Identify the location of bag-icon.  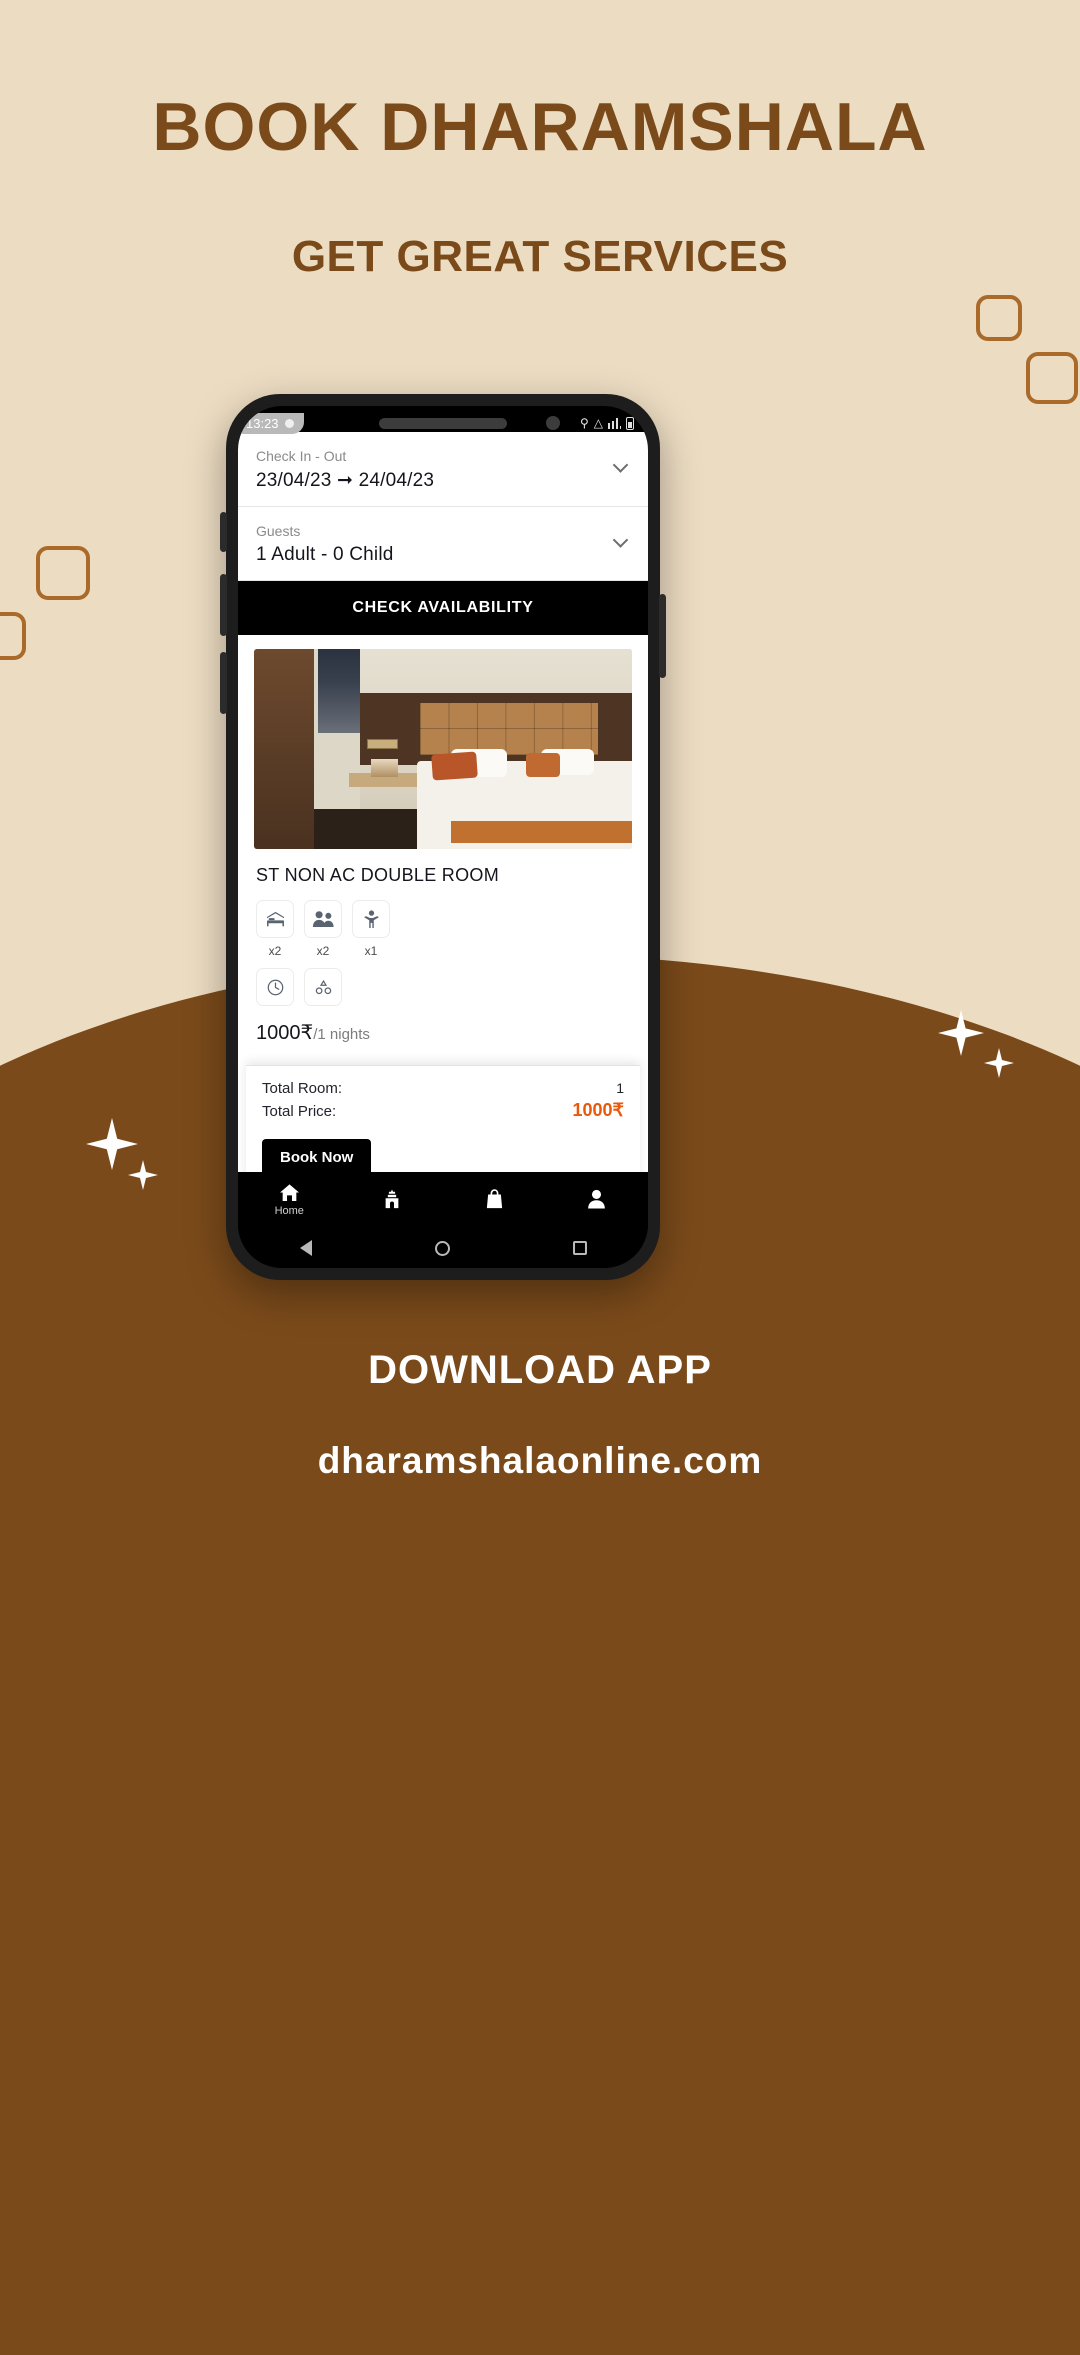
(494, 1198).